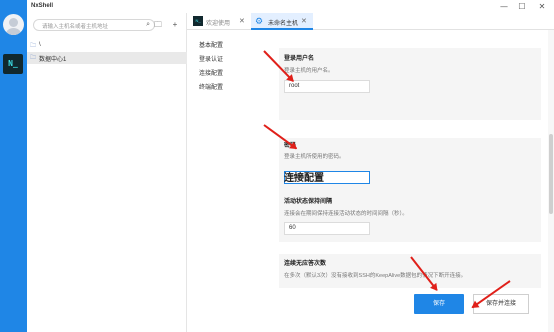  Describe the element at coordinates (13, 31) in the screenshot. I see `avatar-body-shape` at that location.